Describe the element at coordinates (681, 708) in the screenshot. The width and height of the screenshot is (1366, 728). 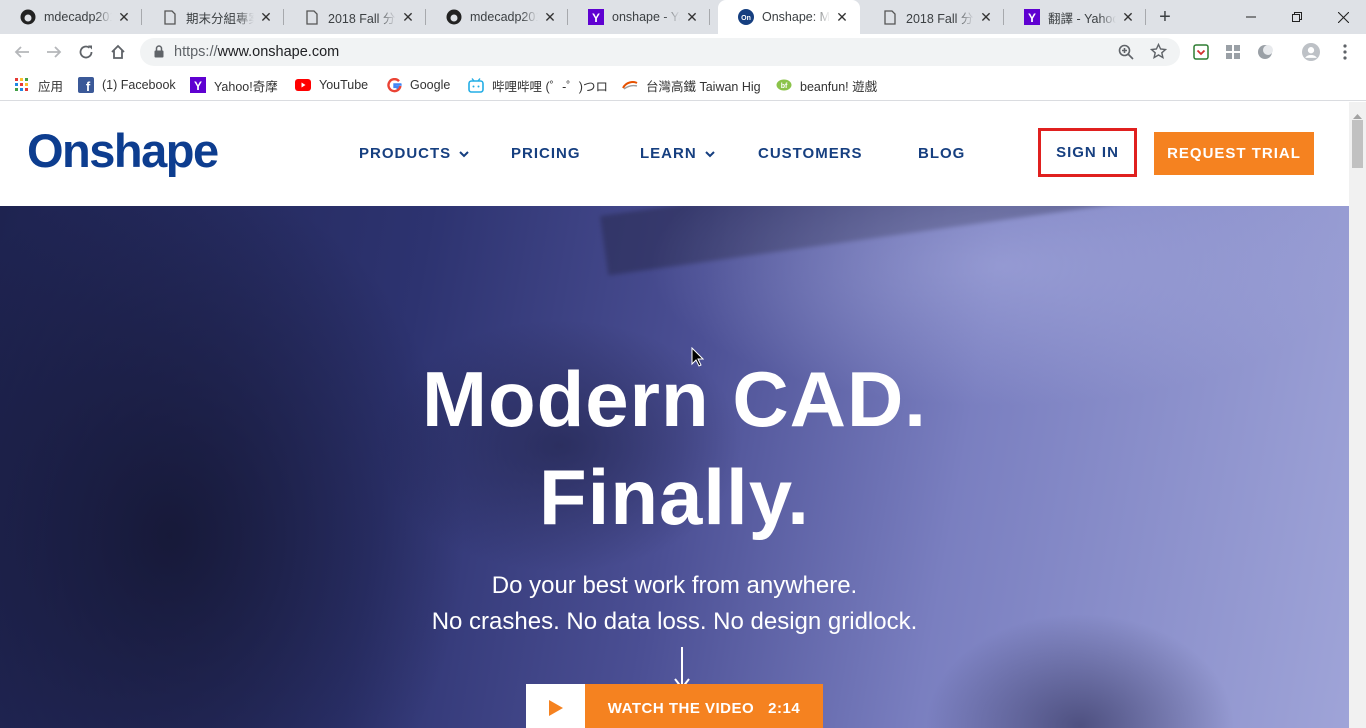
I see `video-label: WATCH THE VIDEO` at that location.